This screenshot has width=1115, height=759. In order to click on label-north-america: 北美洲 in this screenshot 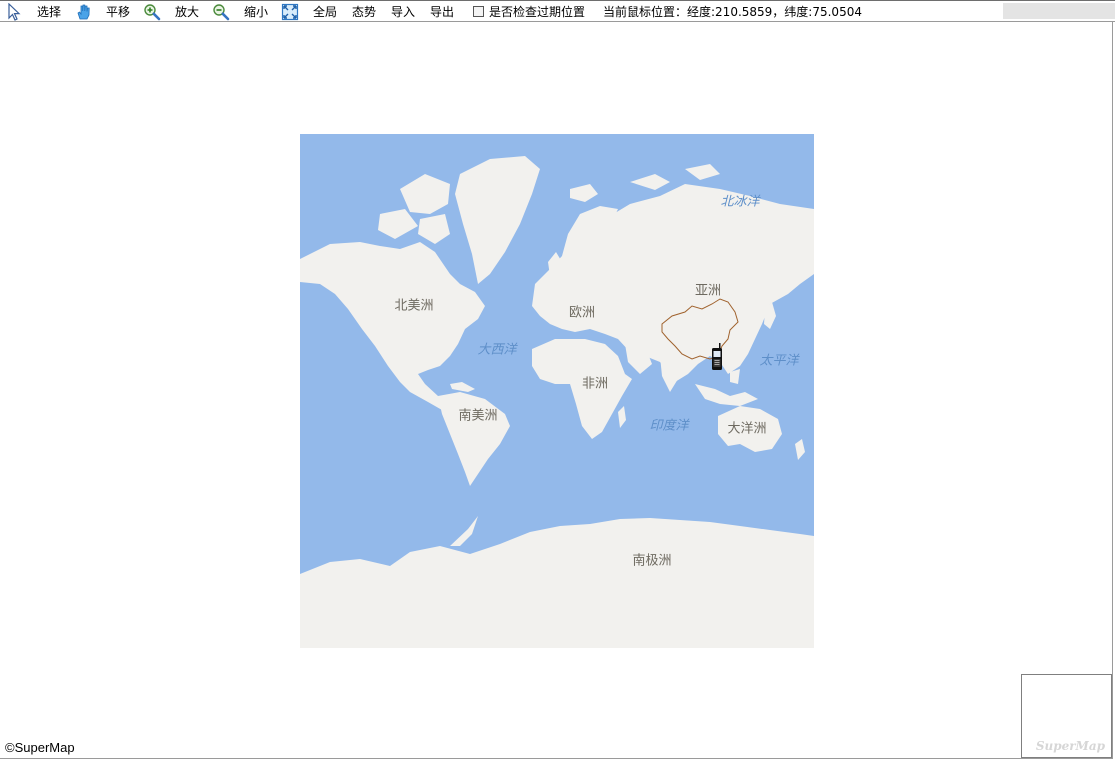, I will do `click(414, 306)`.